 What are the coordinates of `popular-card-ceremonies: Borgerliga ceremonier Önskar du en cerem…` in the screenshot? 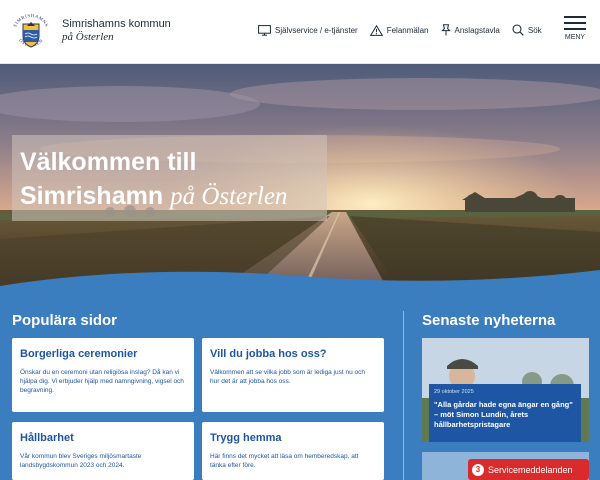 It's located at (103, 375).